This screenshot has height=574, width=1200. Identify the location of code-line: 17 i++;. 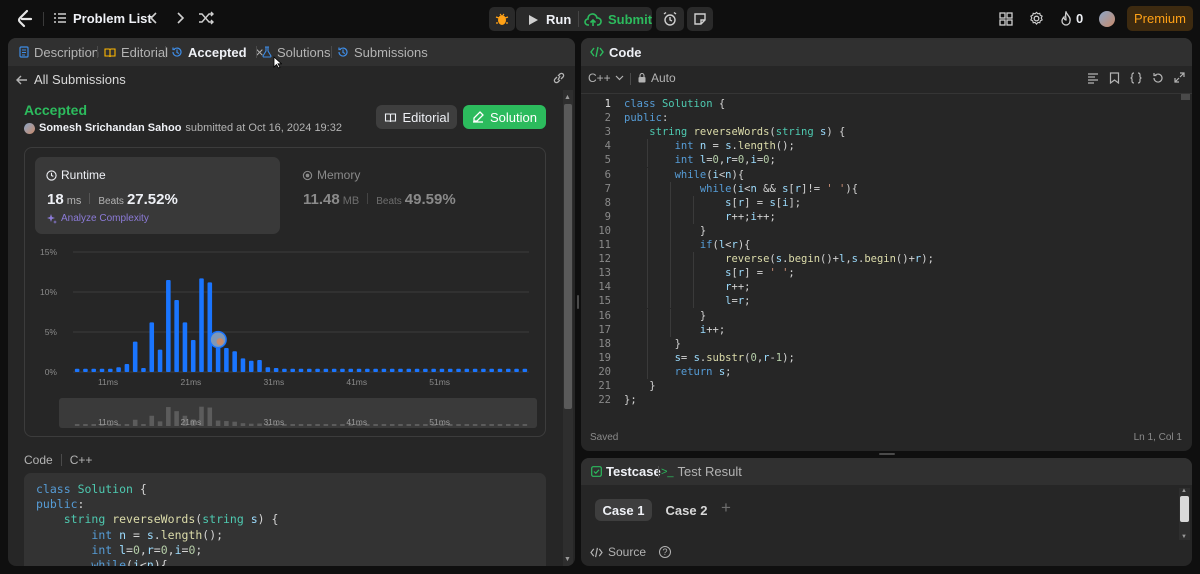
(876, 329).